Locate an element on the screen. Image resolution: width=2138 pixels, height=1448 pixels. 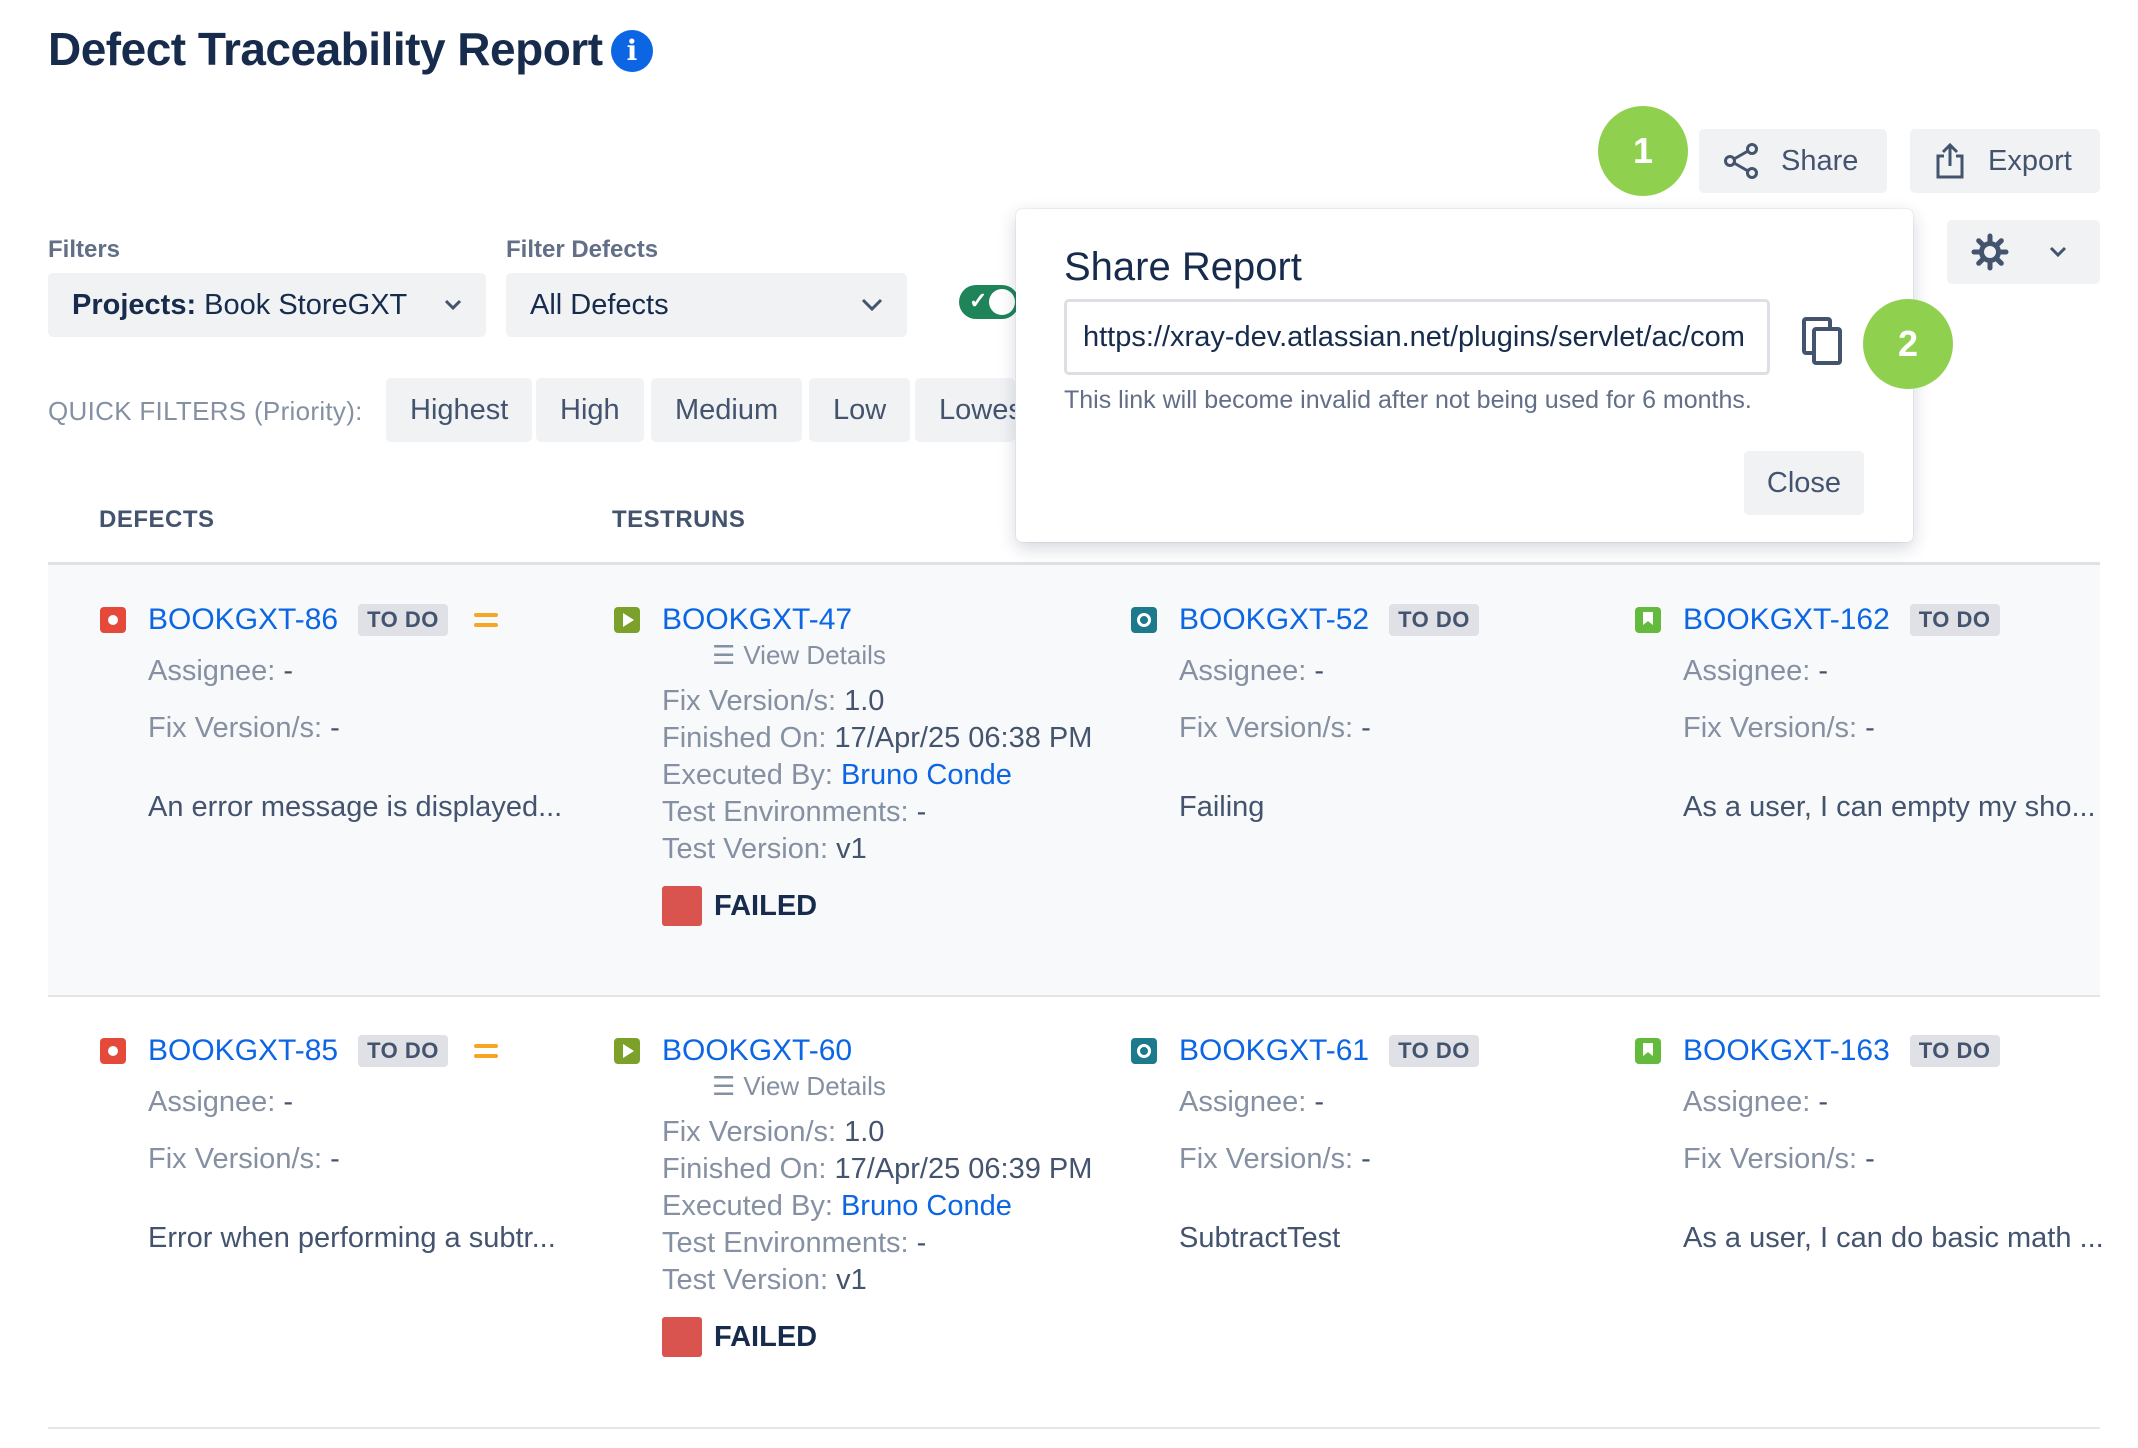
defect-key-link: BOOKGXT-85 is located at coordinates (243, 1051).